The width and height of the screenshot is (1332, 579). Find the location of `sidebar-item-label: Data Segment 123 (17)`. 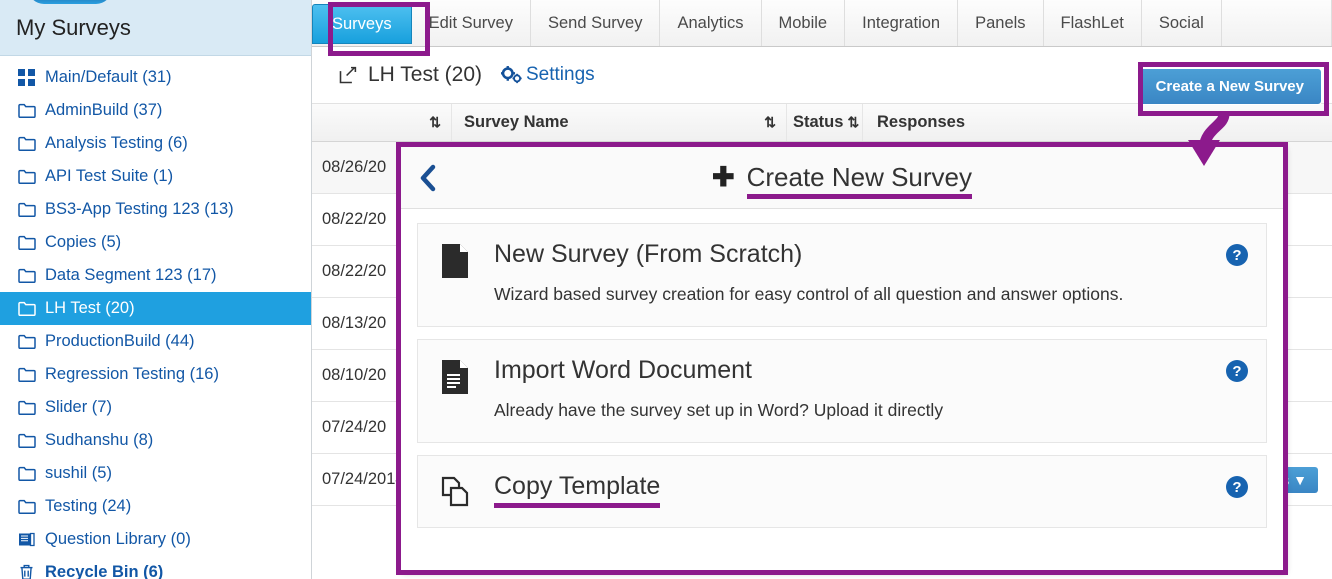

sidebar-item-label: Data Segment 123 (17) is located at coordinates (131, 275).